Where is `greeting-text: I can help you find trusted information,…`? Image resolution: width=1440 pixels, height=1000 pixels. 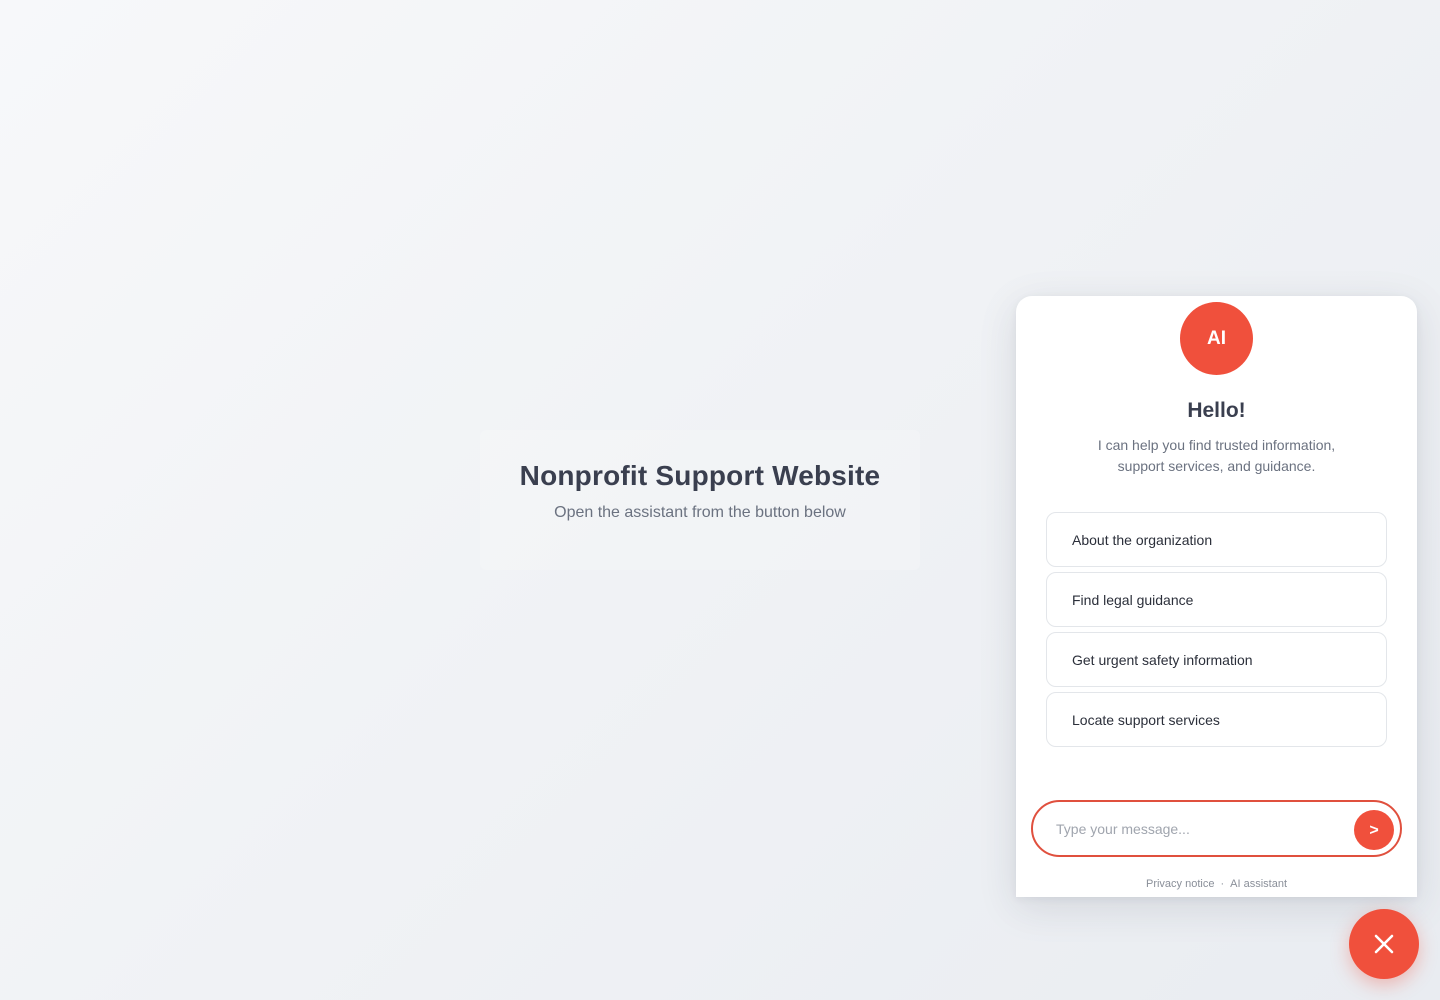
greeting-text: I can help you find trusted information,… is located at coordinates (1216, 455).